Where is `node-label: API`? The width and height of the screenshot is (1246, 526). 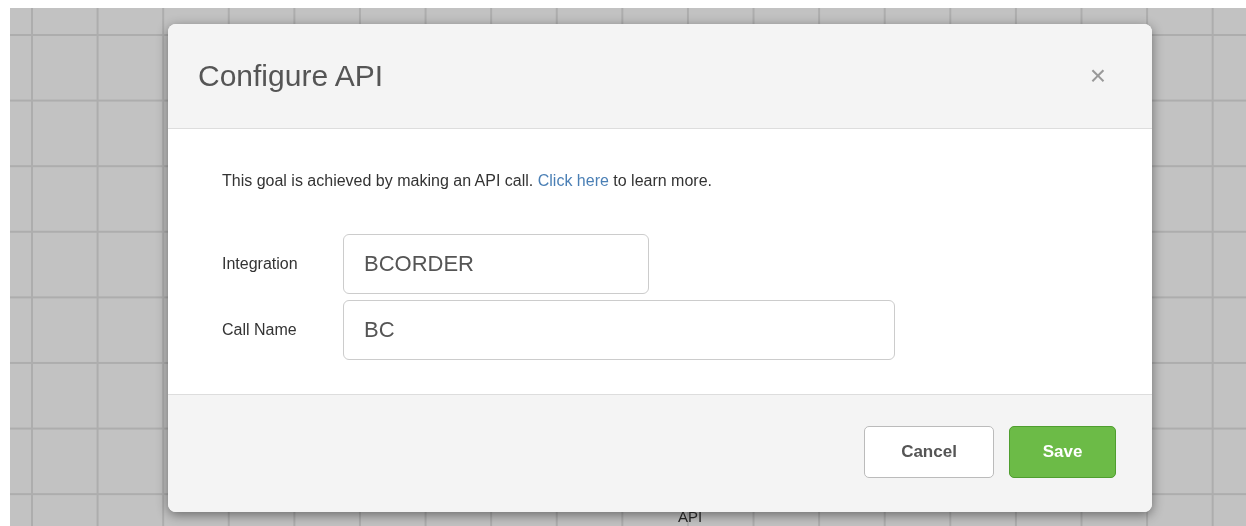
node-label: API is located at coordinates (690, 516).